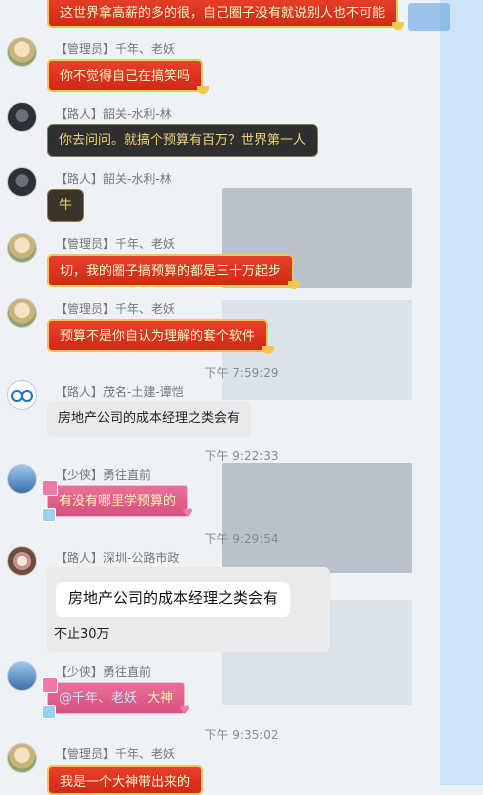 This screenshot has width=483, height=795. Describe the element at coordinates (223, 13) in the screenshot. I see `message-text: 这世界拿高薪的多的很，自己圈子没有就说别人也不可能` at that location.